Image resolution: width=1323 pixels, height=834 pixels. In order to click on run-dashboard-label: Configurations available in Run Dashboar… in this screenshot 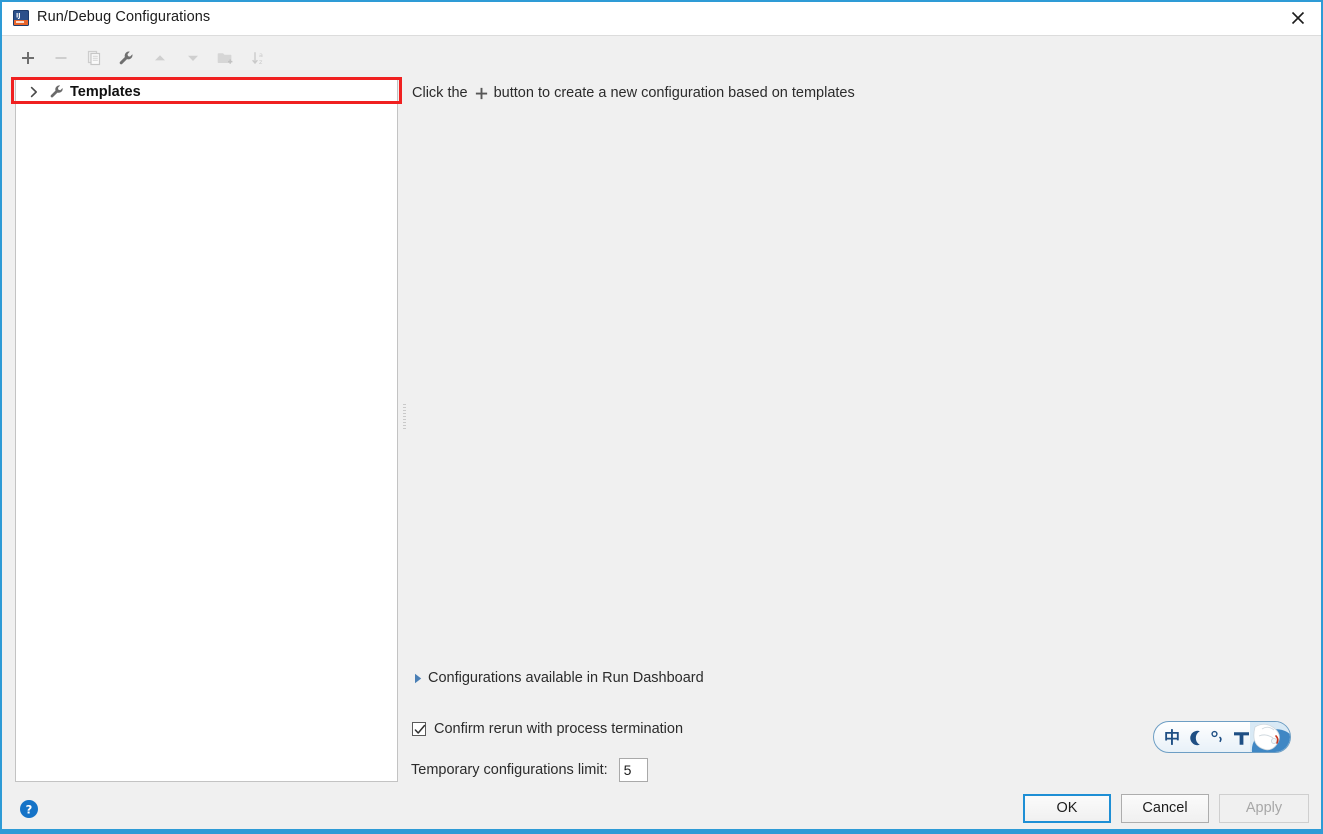, I will do `click(566, 678)`.